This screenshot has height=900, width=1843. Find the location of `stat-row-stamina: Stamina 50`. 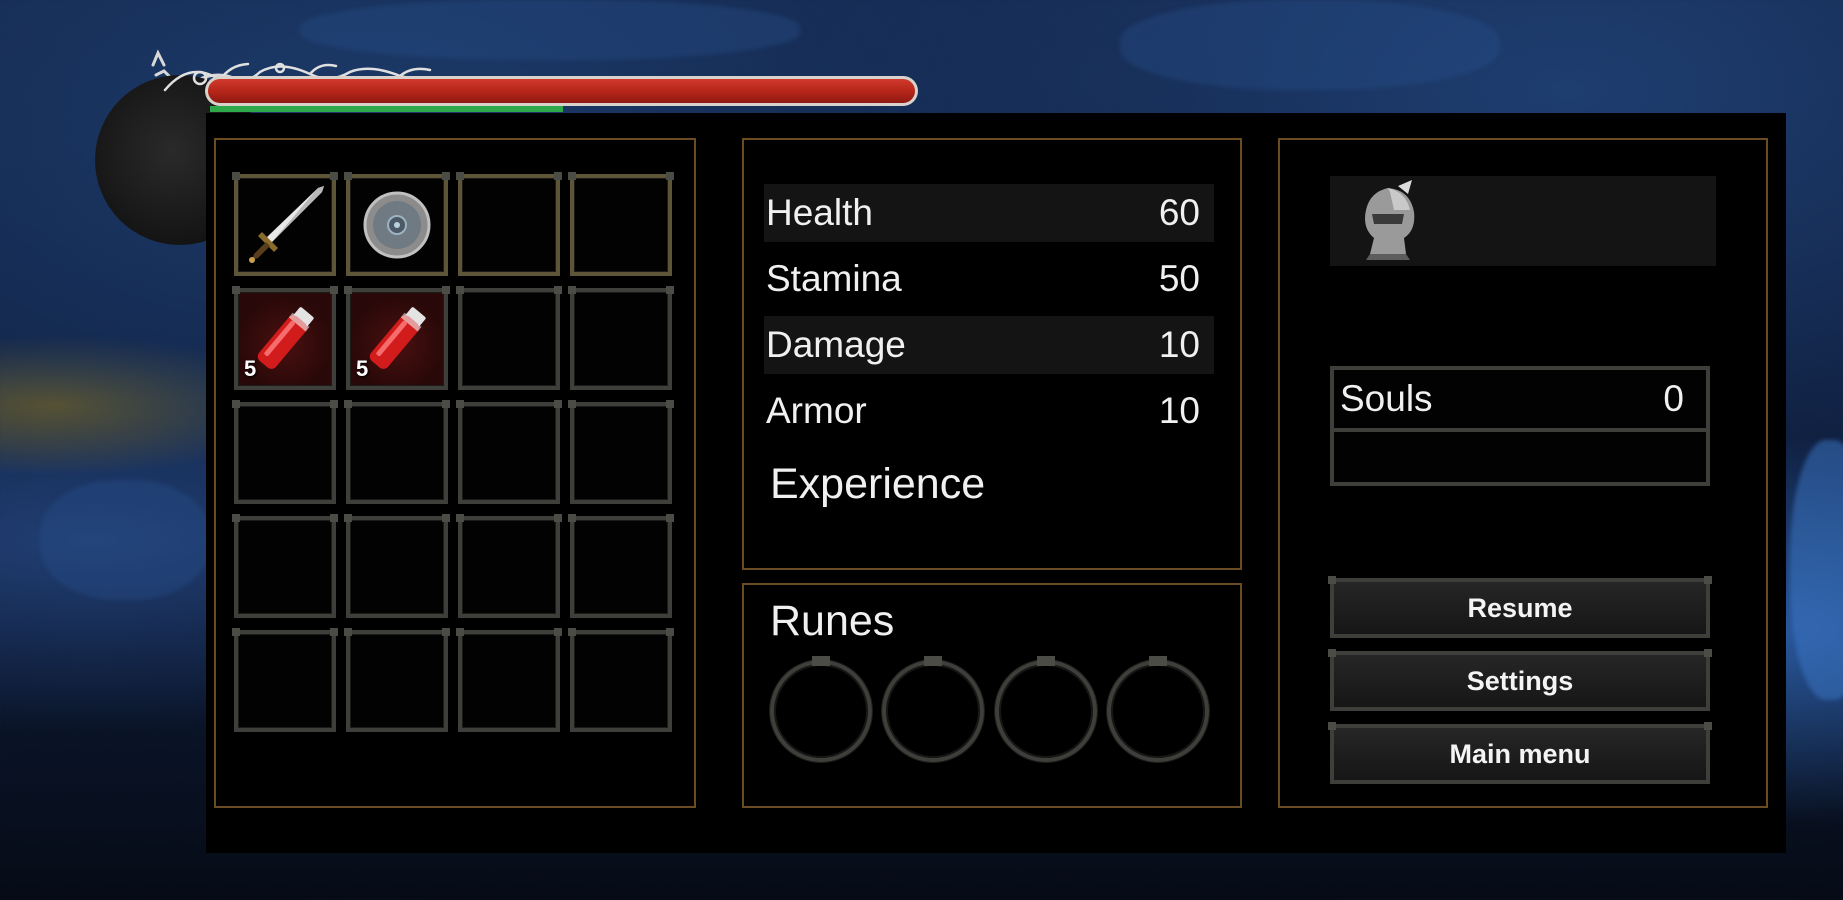

stat-row-stamina: Stamina 50 is located at coordinates (989, 279).